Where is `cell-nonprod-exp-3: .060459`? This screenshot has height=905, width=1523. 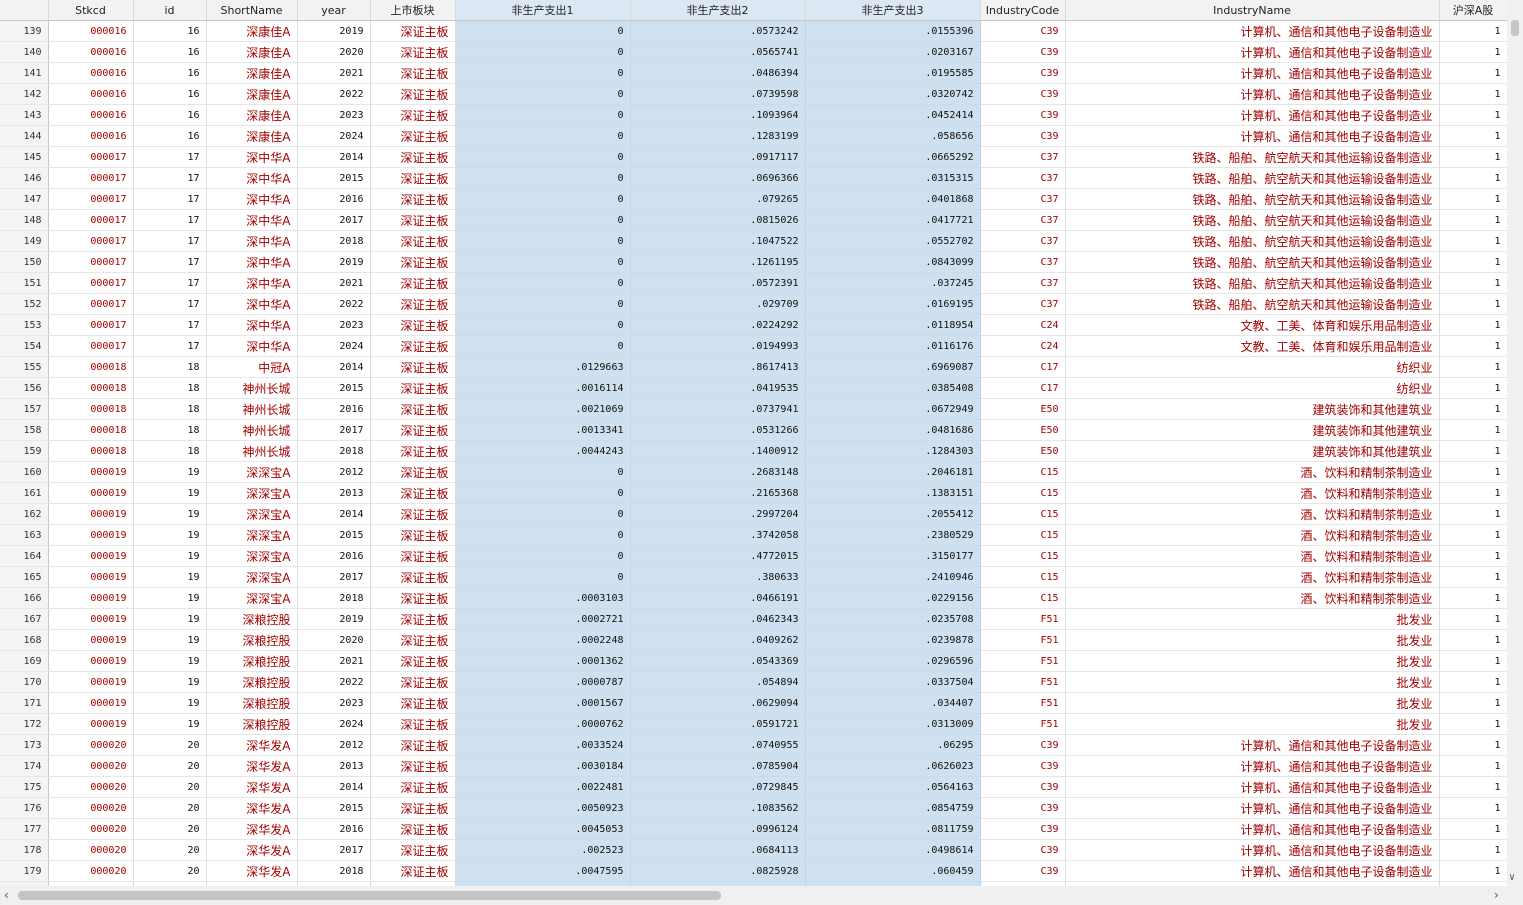
cell-nonprod-exp-3: .060459 is located at coordinates (893, 871).